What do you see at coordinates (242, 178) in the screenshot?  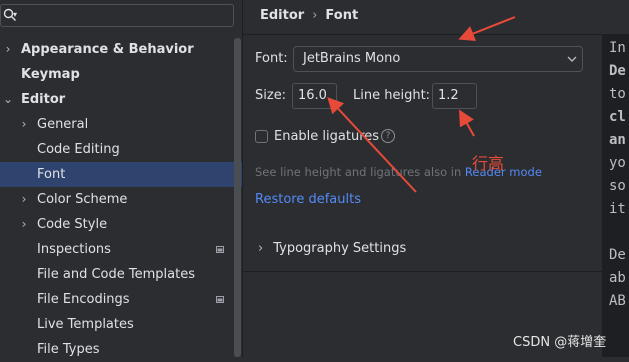 I see `panel-divider` at bounding box center [242, 178].